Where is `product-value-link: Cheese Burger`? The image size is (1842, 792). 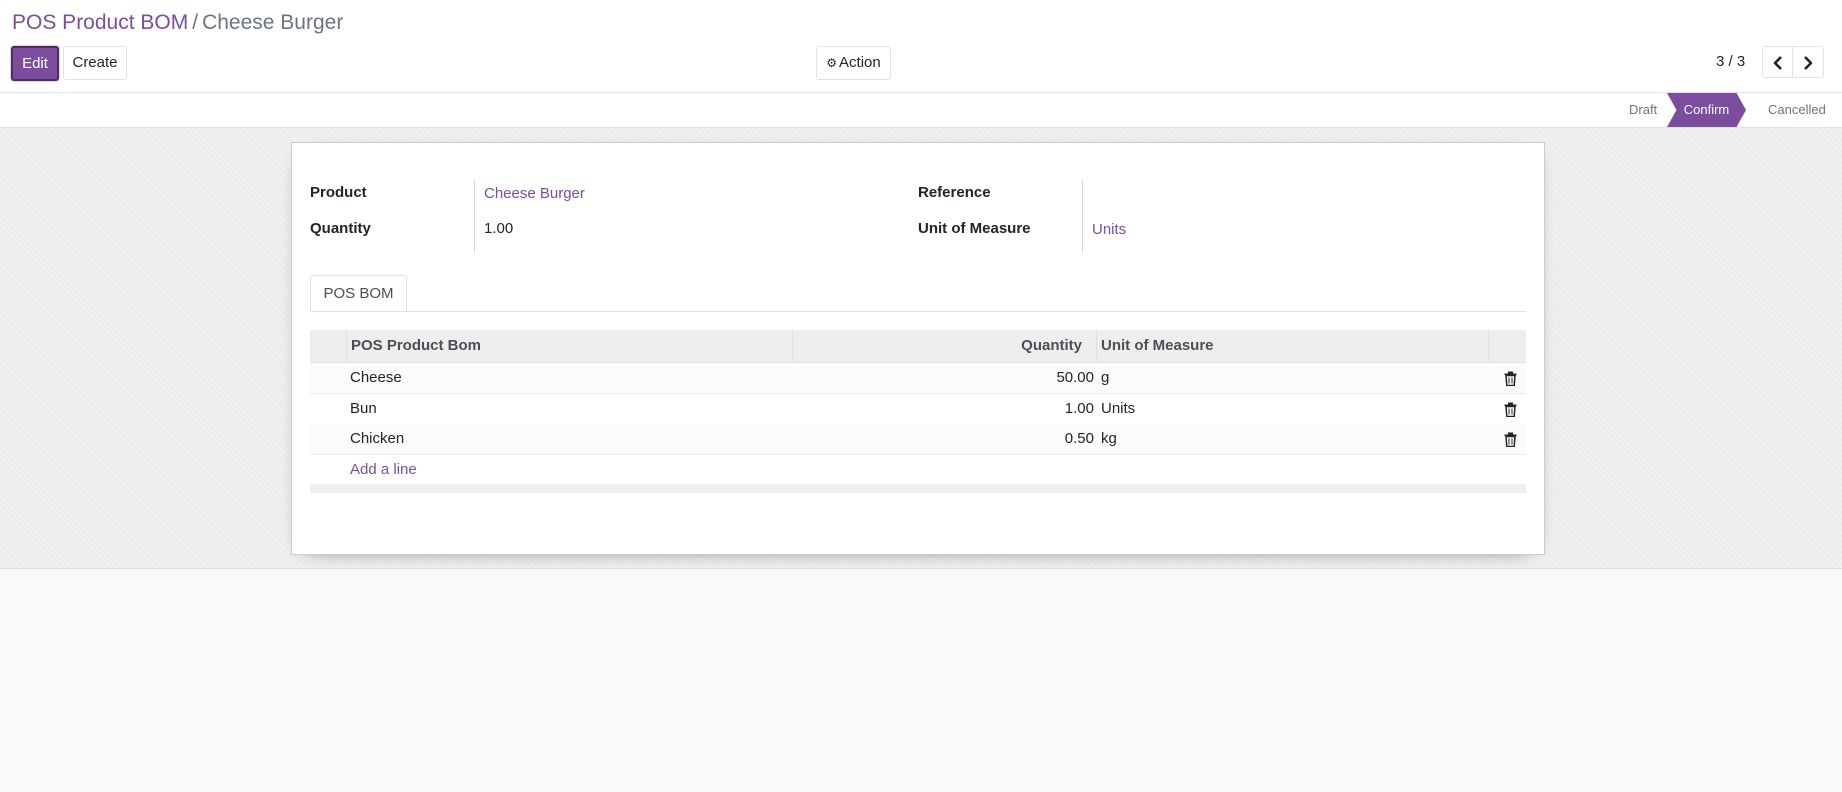 product-value-link: Cheese Burger is located at coordinates (534, 193).